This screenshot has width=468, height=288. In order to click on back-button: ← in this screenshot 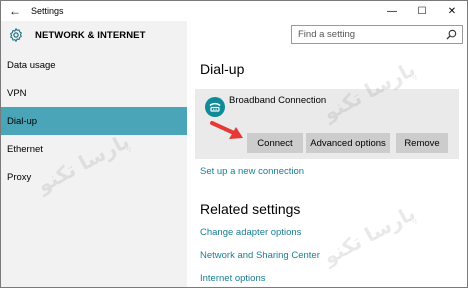, I will do `click(15, 11)`.